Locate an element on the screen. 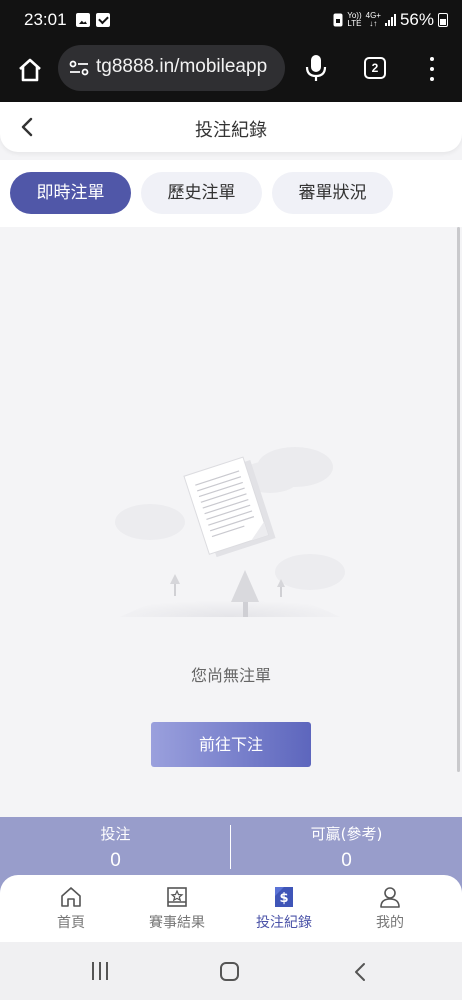  bet-total-value: 0 is located at coordinates (115, 860).